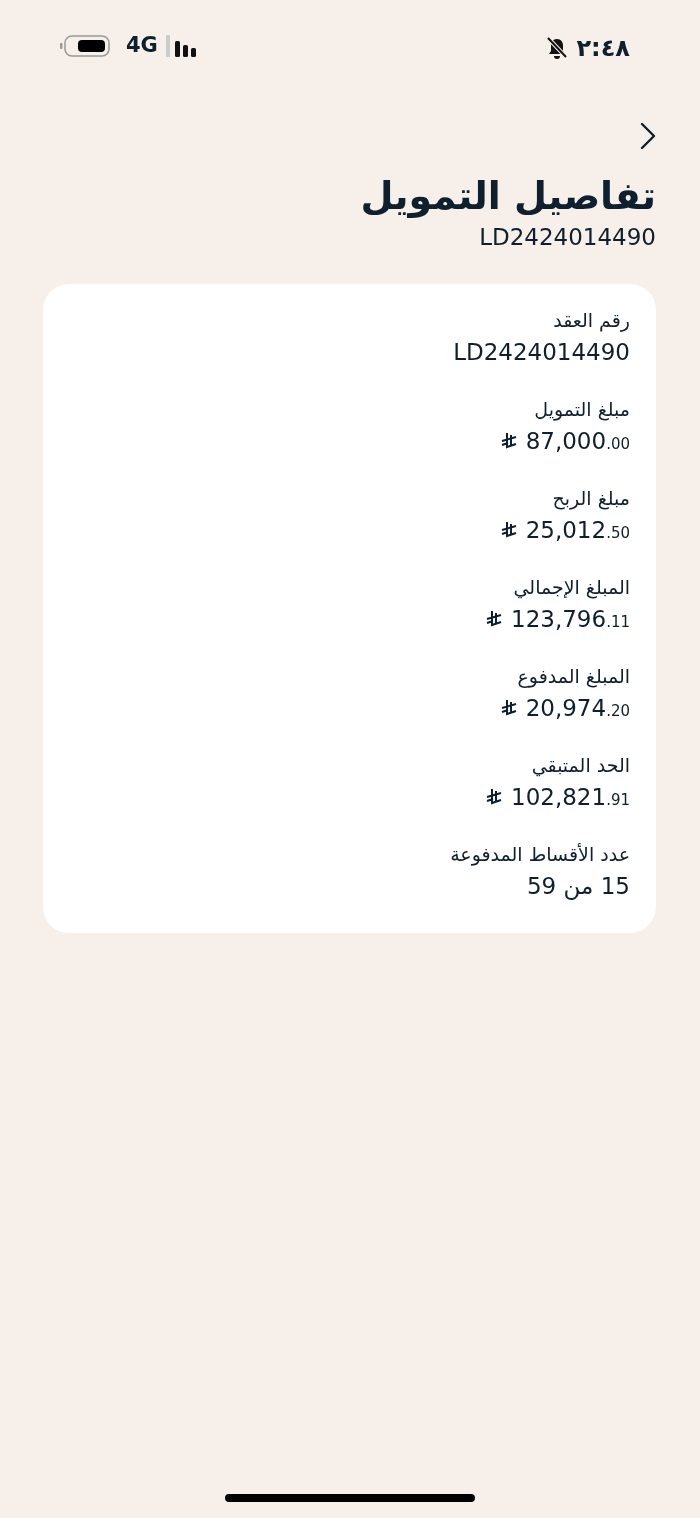 The height and width of the screenshot is (1518, 700). What do you see at coordinates (85, 45) in the screenshot?
I see `battery-icon` at bounding box center [85, 45].